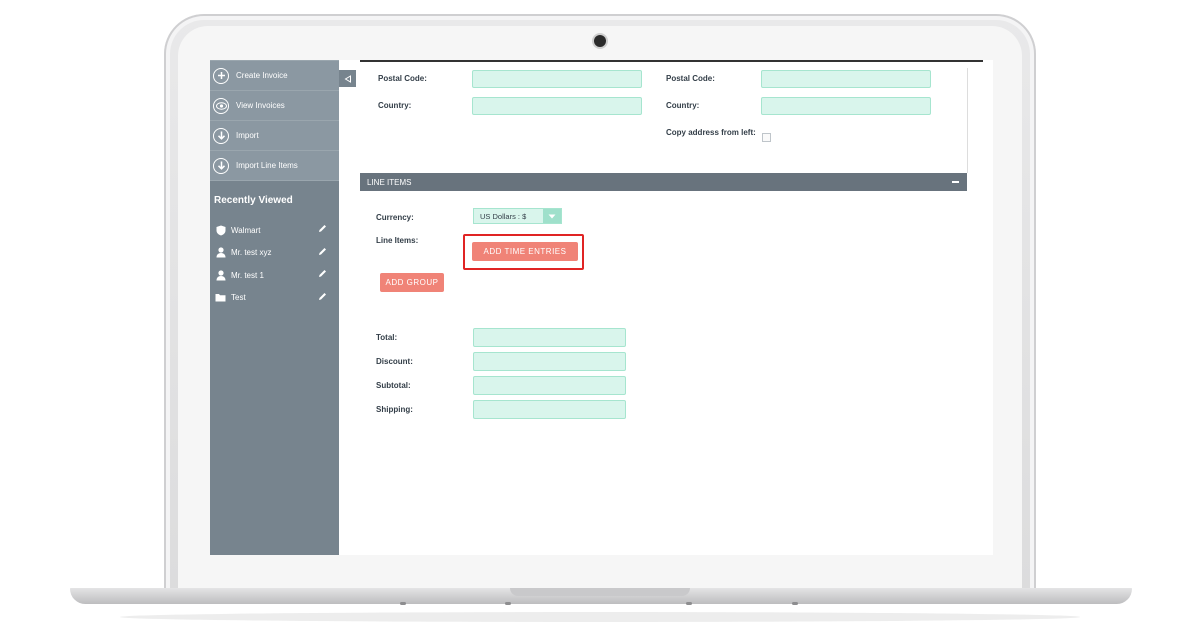  Describe the element at coordinates (846, 106) in the screenshot. I see `shipping-country-input` at that location.